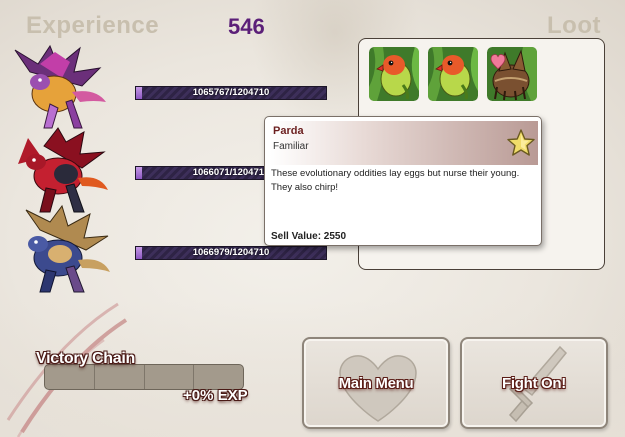  I want to click on loot-label: Loot, so click(574, 25).